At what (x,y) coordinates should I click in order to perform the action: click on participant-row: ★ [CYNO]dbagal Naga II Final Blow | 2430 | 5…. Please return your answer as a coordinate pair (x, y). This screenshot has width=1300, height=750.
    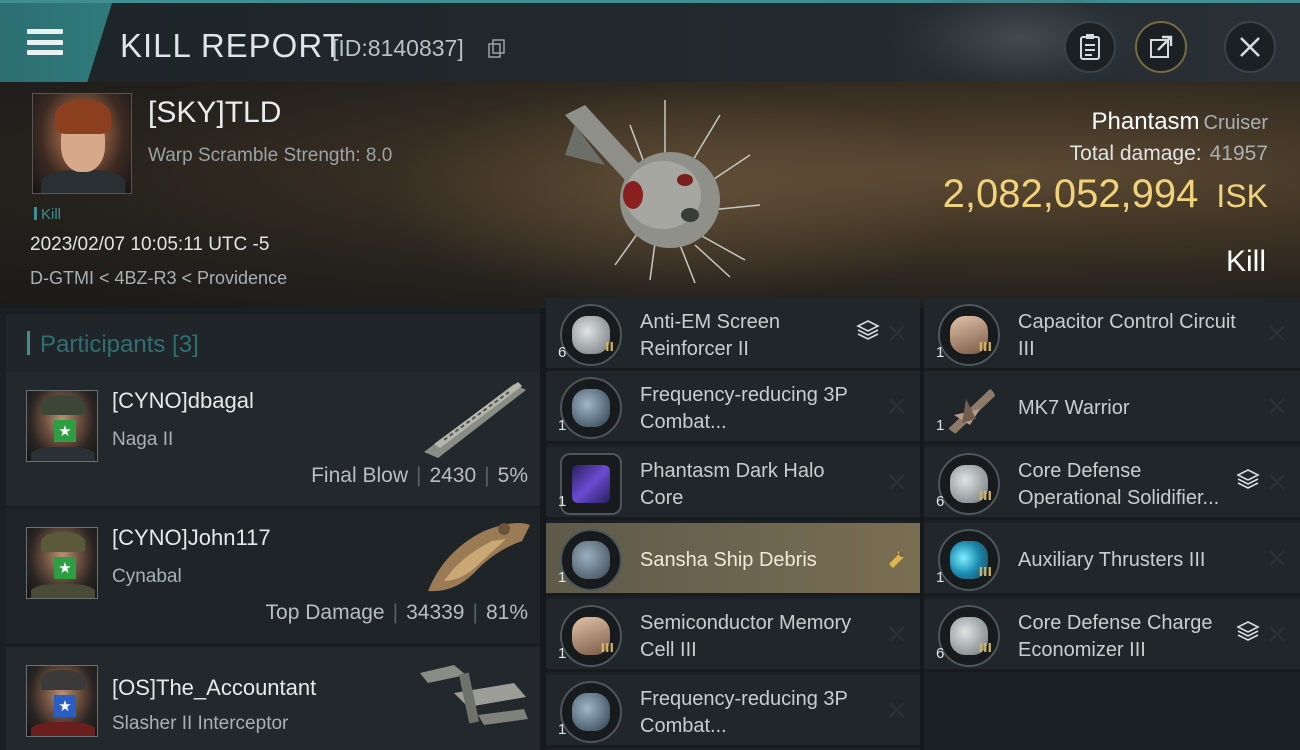
    Looking at the image, I should click on (273, 439).